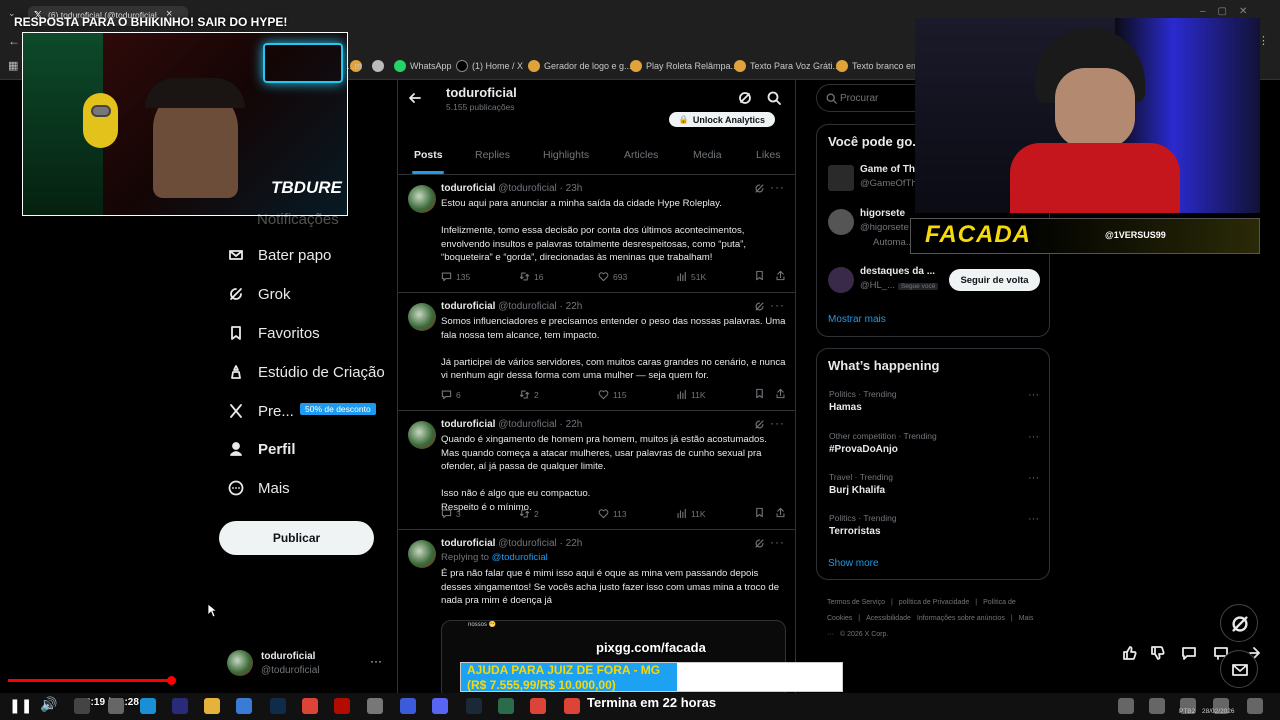 This screenshot has width=1280, height=720. I want to click on likes-button: 113, so click(612, 513).